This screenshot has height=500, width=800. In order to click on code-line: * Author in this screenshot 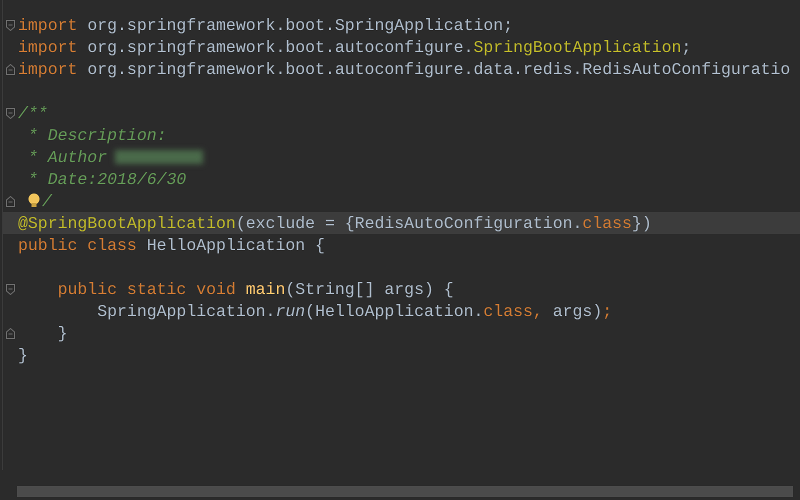, I will do `click(67, 157)`.